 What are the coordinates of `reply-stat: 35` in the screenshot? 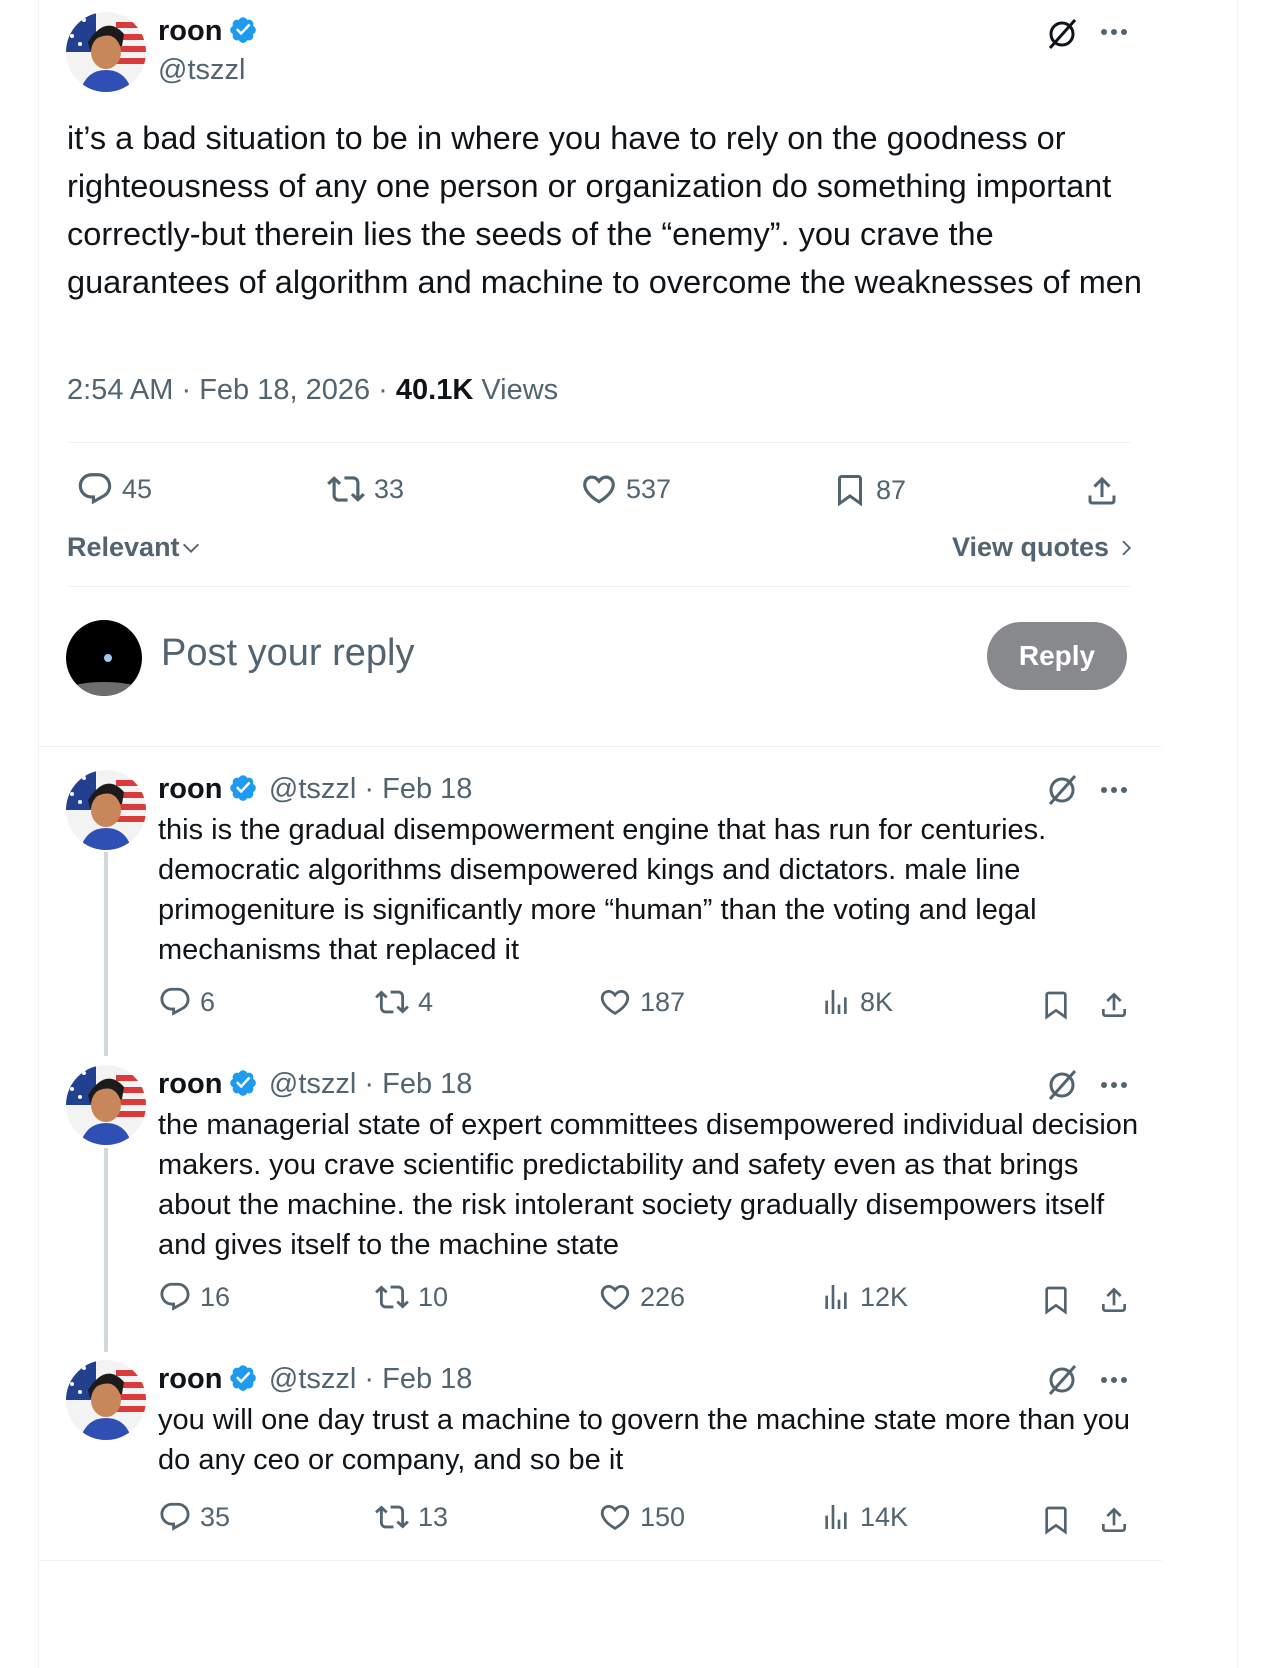 It's located at (194, 1517).